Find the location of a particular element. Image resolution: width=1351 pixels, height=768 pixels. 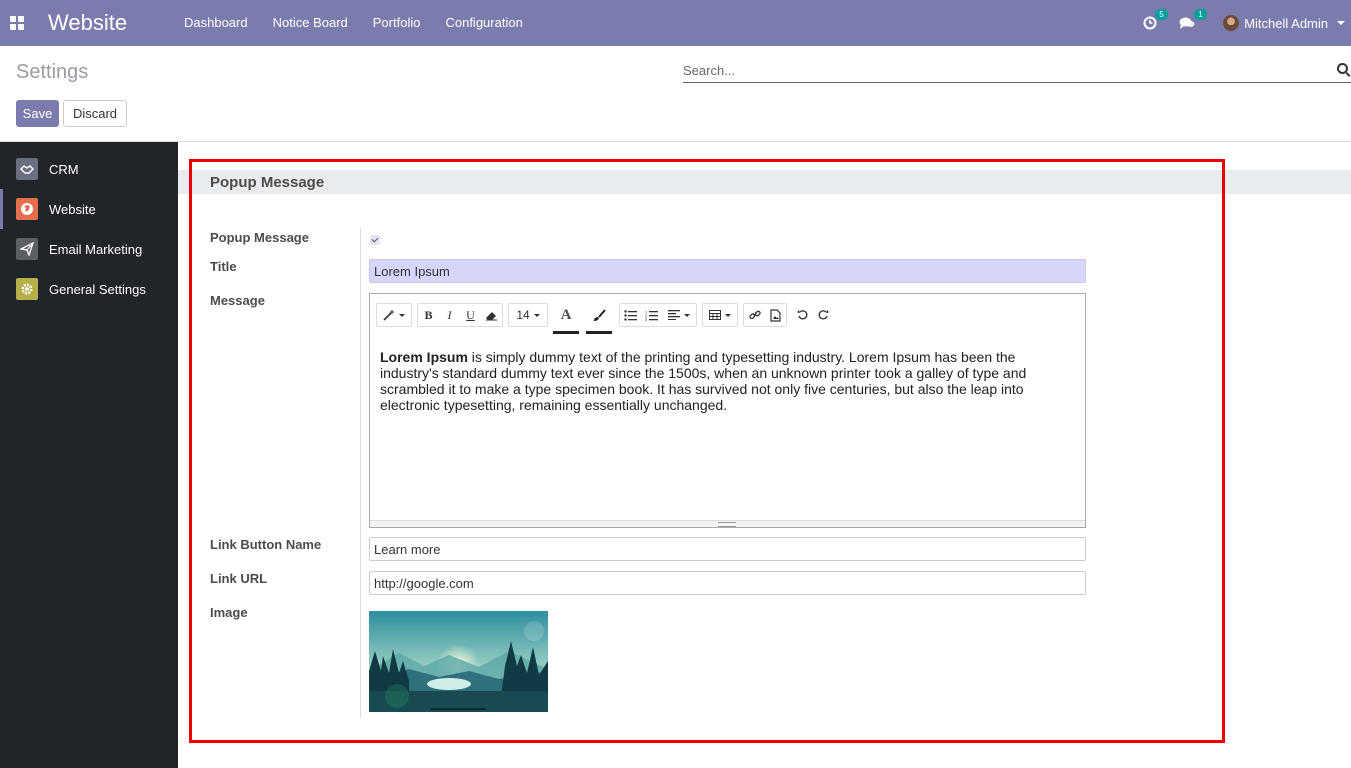

sidebar-item-website: Website is located at coordinates (89, 209).